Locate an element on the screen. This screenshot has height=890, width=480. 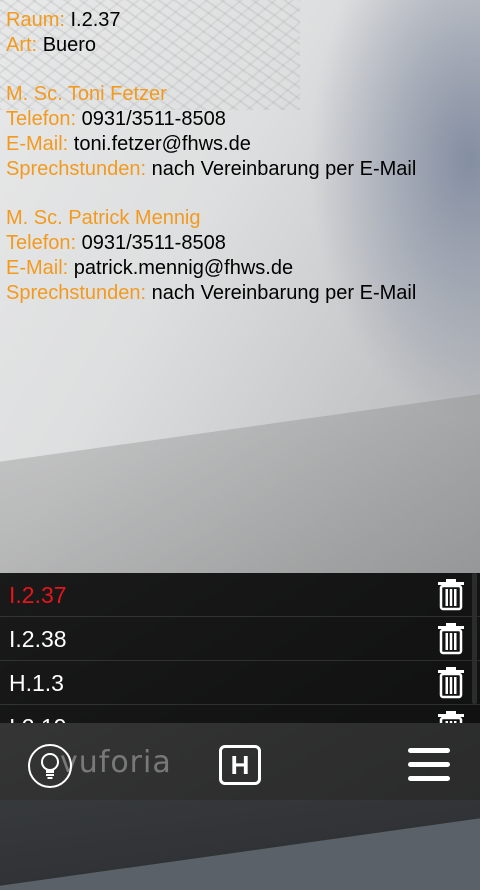
email-line: E-Mail: toni.fetzer@fhws.de is located at coordinates (128, 144).